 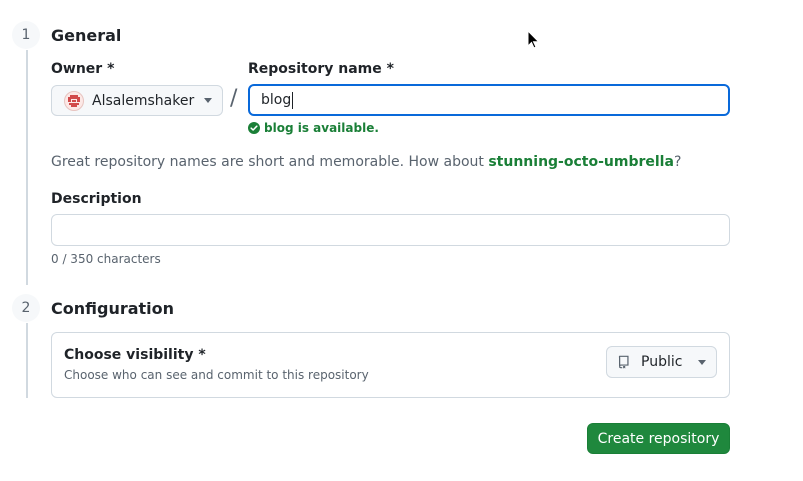 I want to click on repo-name-input: blog, so click(x=489, y=100).